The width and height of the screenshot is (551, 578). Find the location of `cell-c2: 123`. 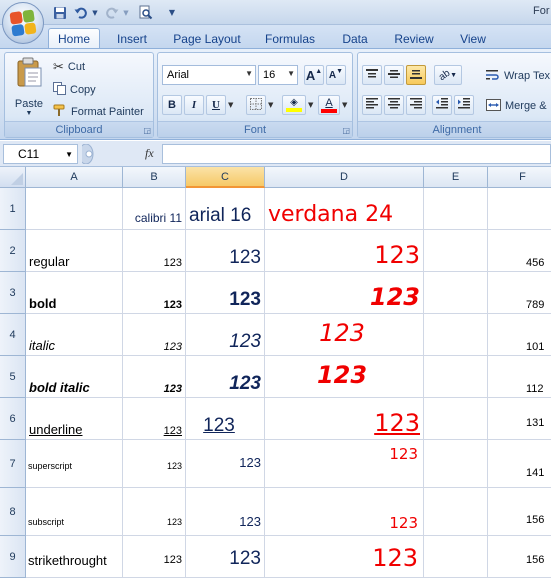

cell-c2: 123 is located at coordinates (225, 251).